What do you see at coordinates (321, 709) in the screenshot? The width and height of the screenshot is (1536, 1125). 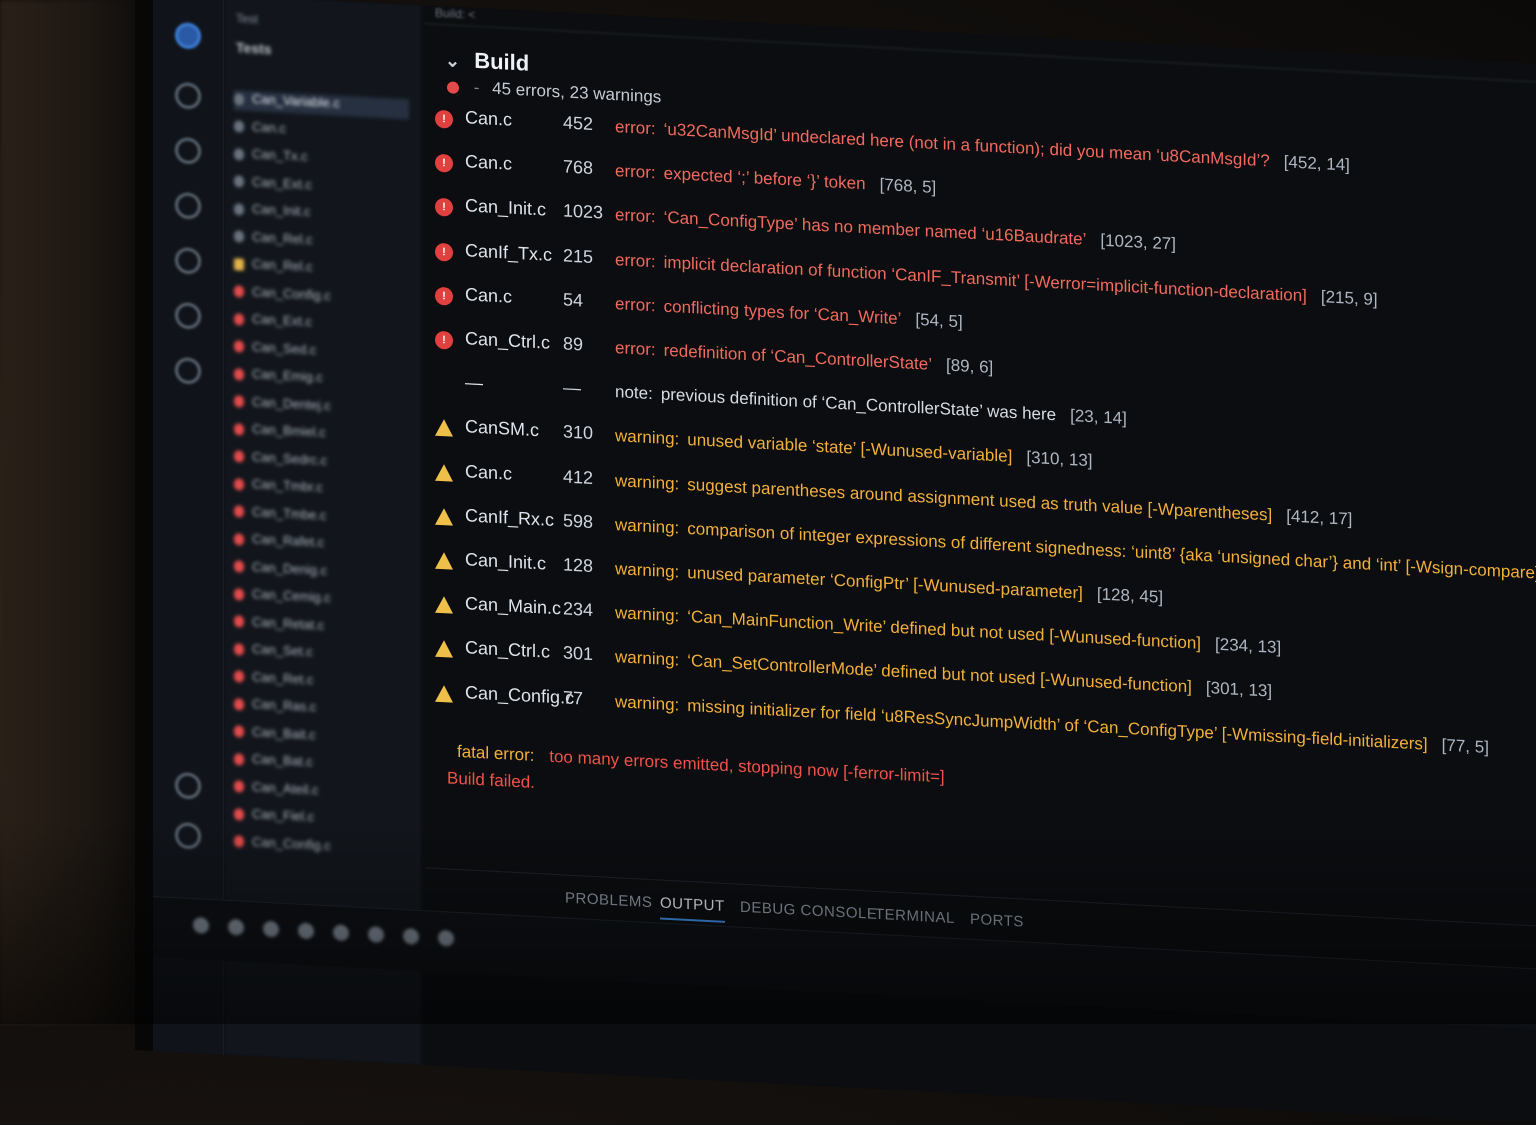 I see `explorer-file-item: Can_Ras.c` at bounding box center [321, 709].